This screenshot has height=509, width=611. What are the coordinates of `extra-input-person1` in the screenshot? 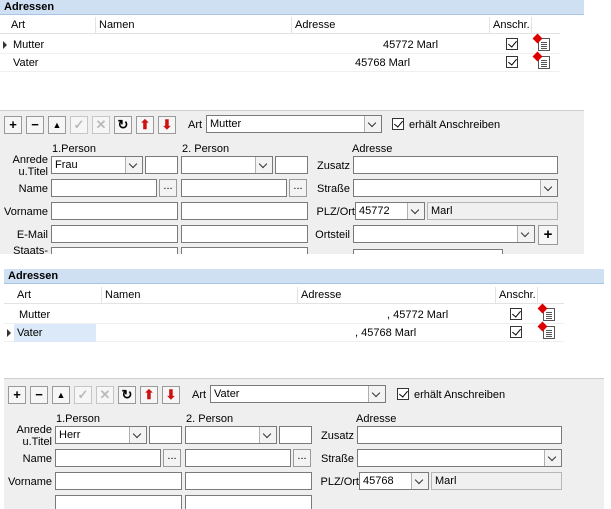 It's located at (118, 502).